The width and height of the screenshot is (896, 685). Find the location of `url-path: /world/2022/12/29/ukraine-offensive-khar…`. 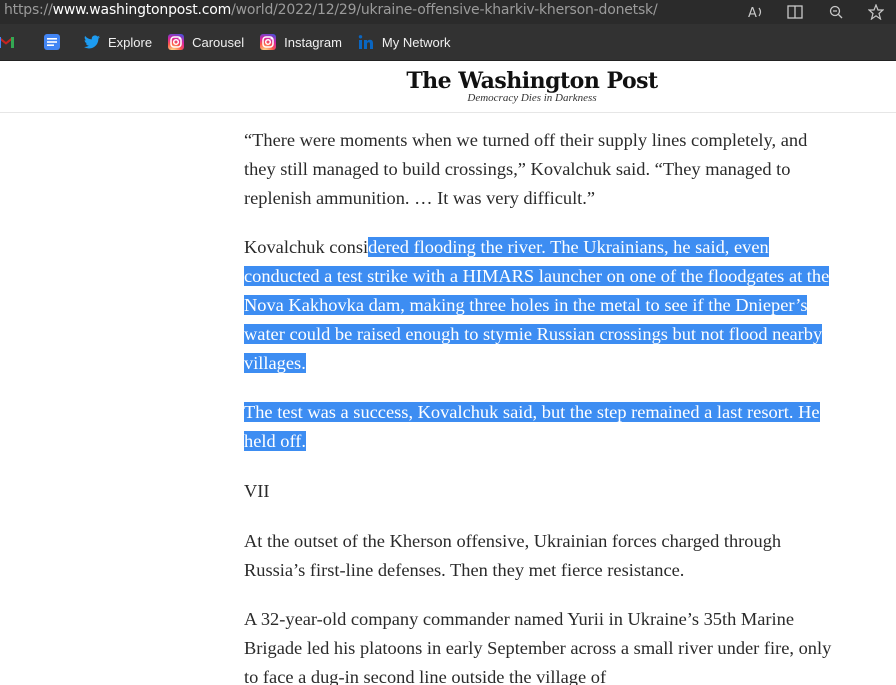

url-path: /world/2022/12/29/ukraine-offensive-khar… is located at coordinates (444, 10).